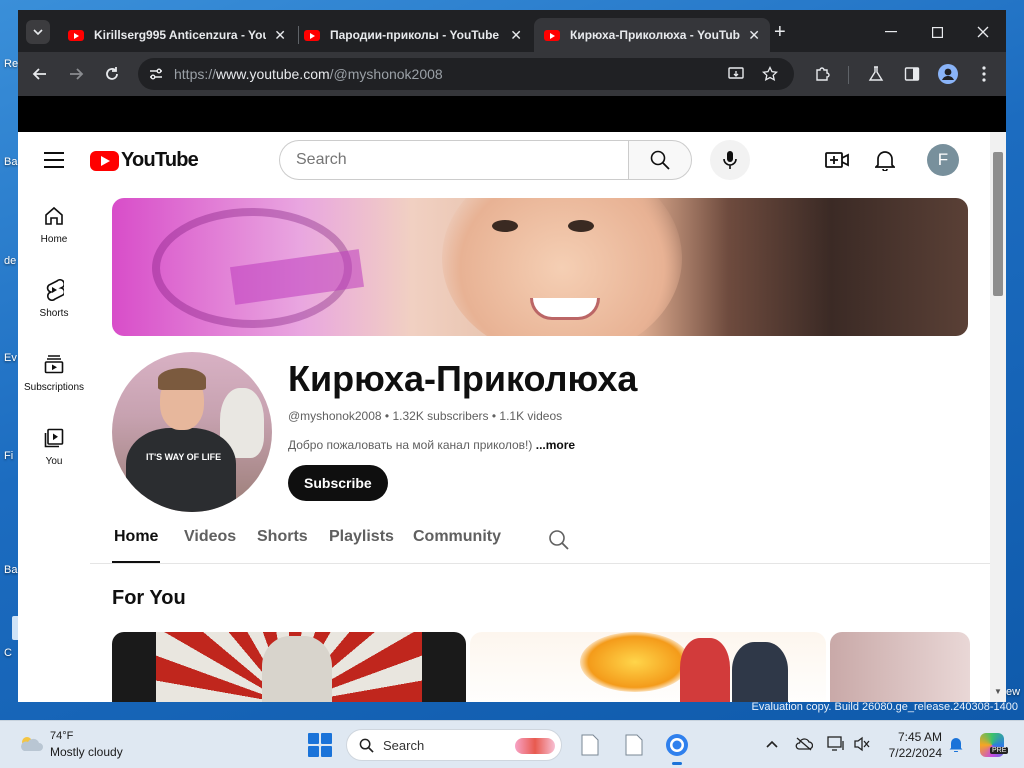 The width and height of the screenshot is (1024, 768). What do you see at coordinates (192, 432) in the screenshot?
I see `channel-avatar: IT'S WAY OF LIFE` at bounding box center [192, 432].